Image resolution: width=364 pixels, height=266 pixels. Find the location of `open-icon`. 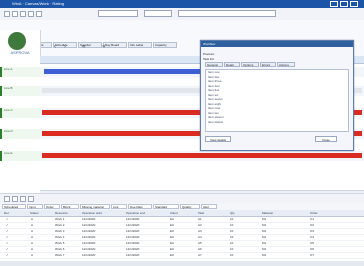

open-icon is located at coordinates (15, 14).